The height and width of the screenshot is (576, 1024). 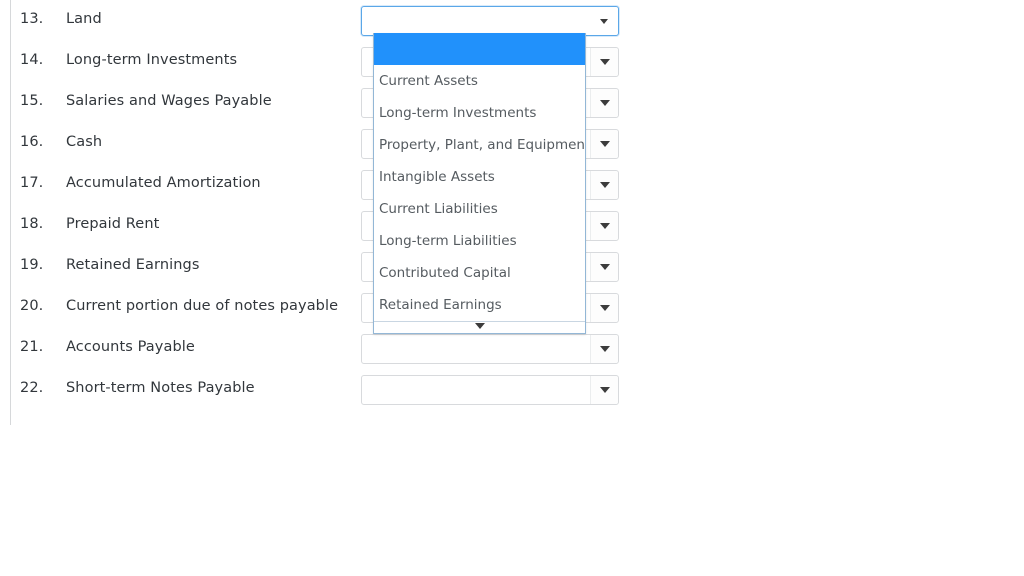 What do you see at coordinates (32, 183) in the screenshot?
I see `row-number: 17.` at bounding box center [32, 183].